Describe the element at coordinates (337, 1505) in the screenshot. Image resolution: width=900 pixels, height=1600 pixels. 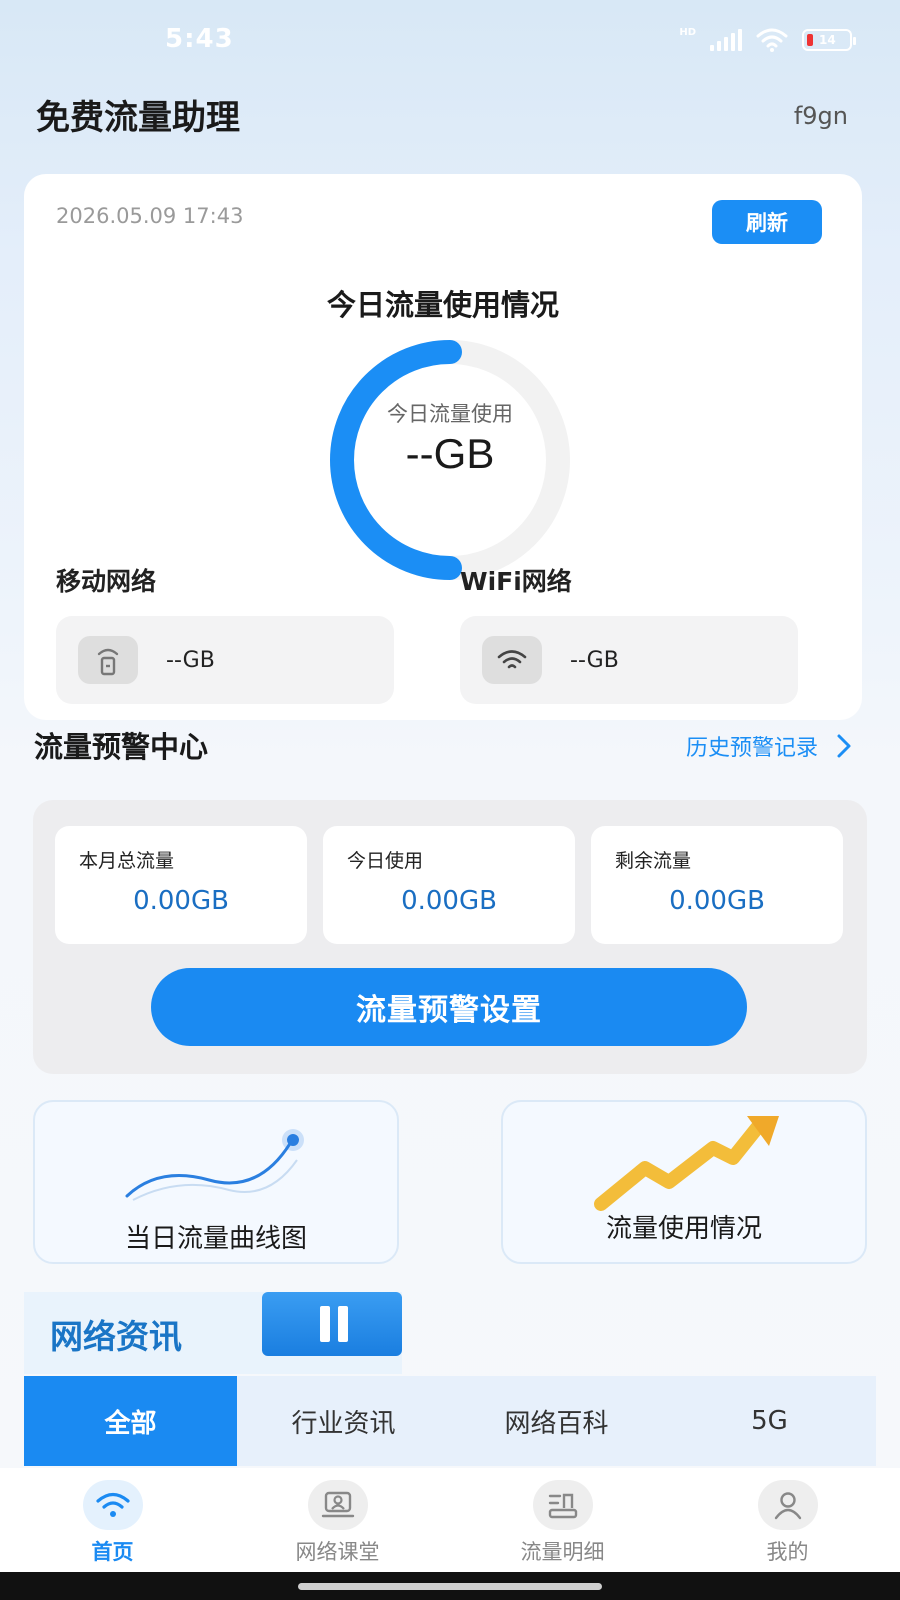
I see `classroom-icon` at that location.